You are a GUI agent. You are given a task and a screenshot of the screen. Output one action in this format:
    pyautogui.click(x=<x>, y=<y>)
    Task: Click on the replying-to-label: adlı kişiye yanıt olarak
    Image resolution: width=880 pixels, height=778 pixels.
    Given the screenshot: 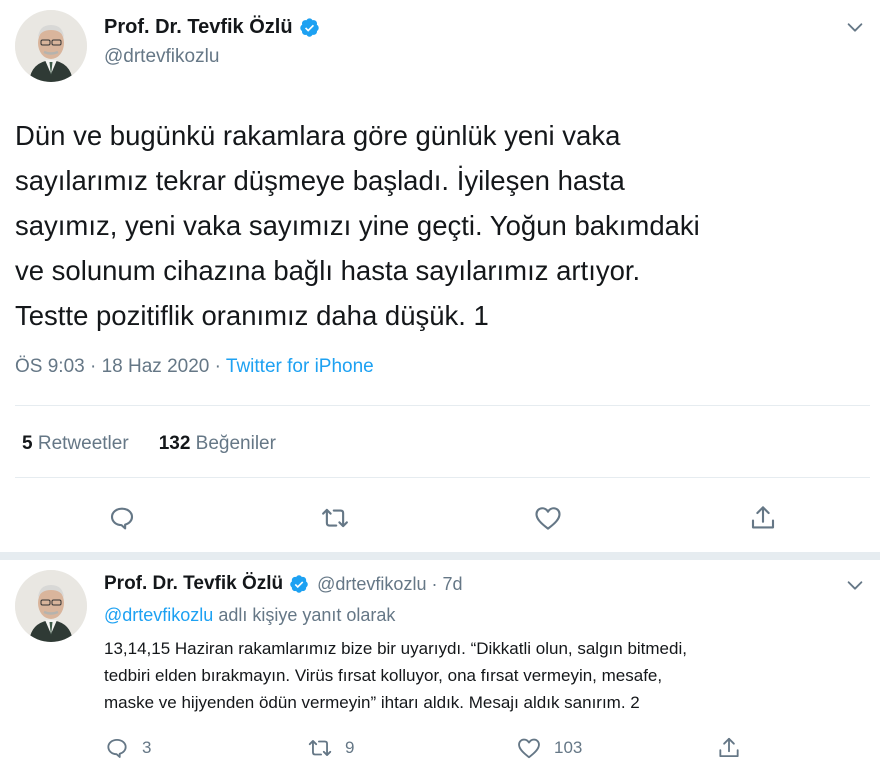 What is the action you would take?
    pyautogui.click(x=304, y=615)
    